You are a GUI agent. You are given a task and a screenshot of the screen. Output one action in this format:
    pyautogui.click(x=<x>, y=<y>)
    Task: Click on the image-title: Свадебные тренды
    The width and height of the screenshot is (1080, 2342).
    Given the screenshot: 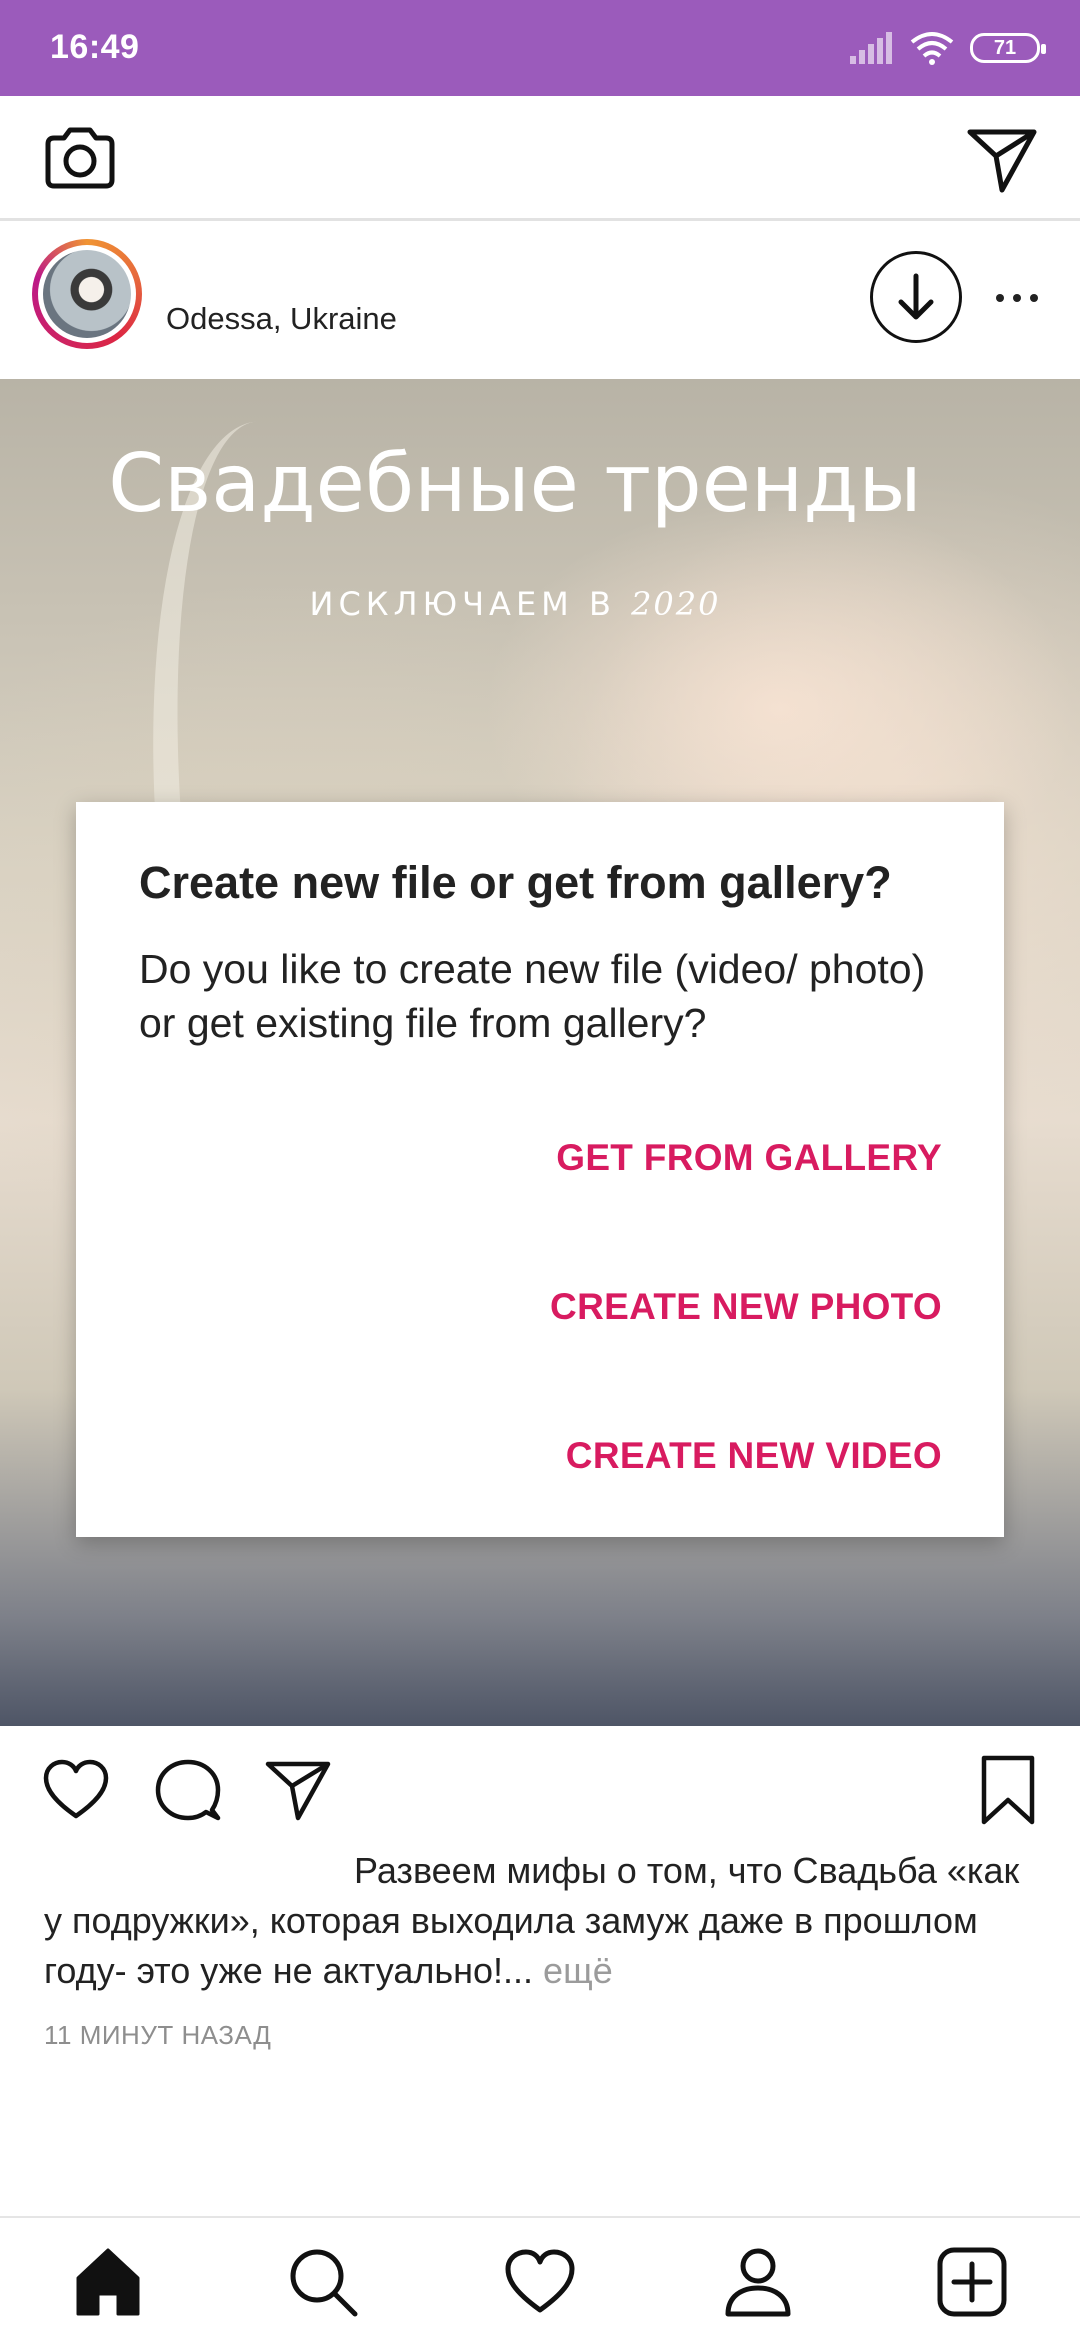 What is the action you would take?
    pyautogui.click(x=515, y=483)
    